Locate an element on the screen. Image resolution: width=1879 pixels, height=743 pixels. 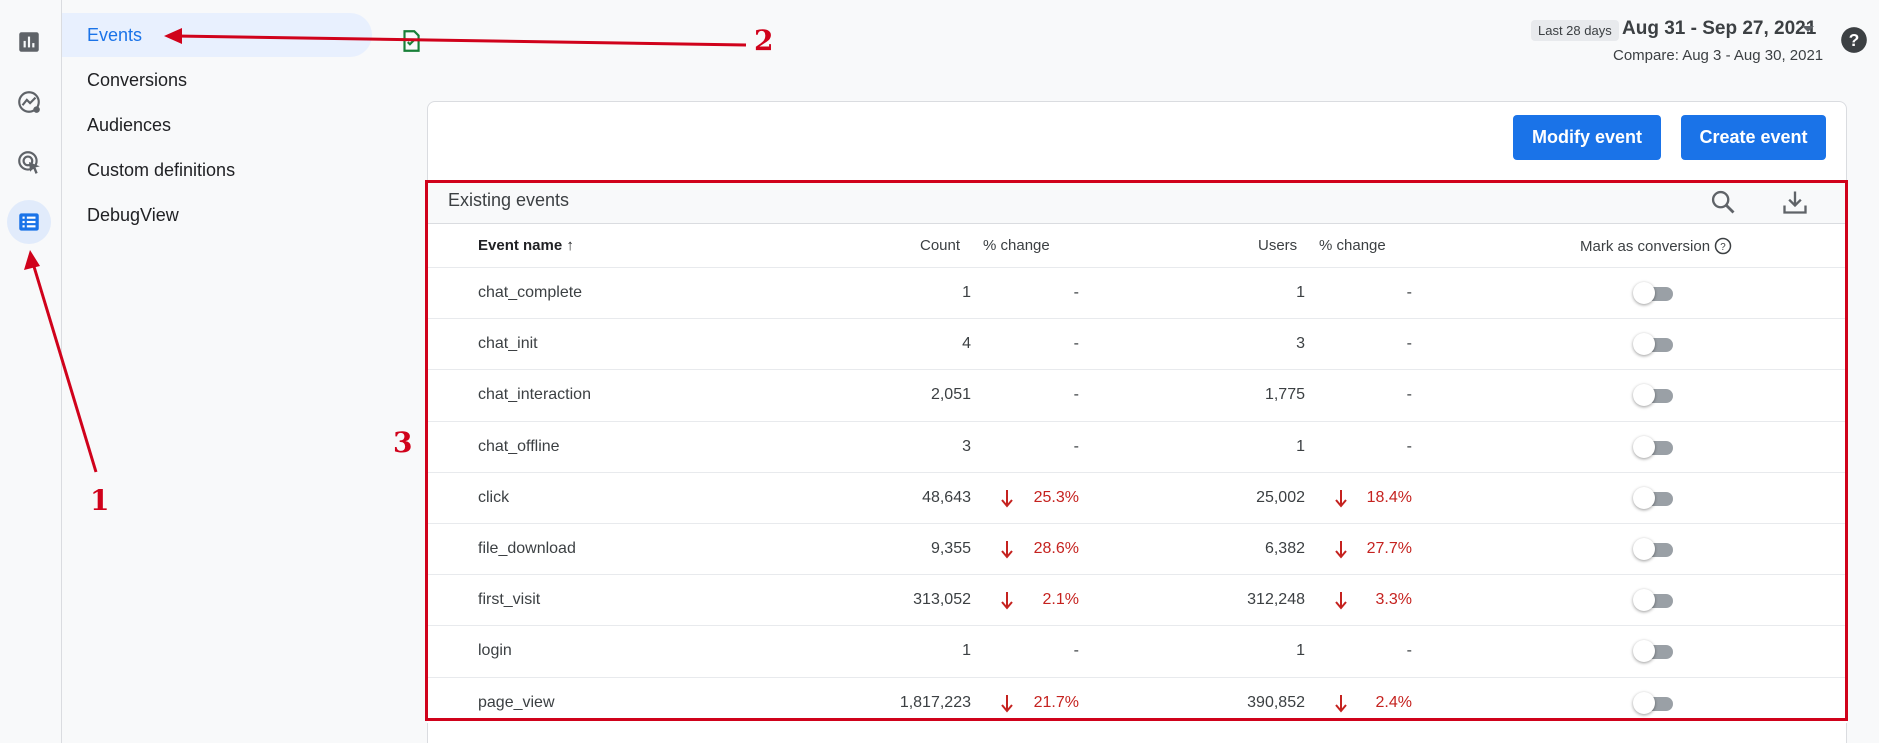
configure-nav-button is located at coordinates (29, 222).